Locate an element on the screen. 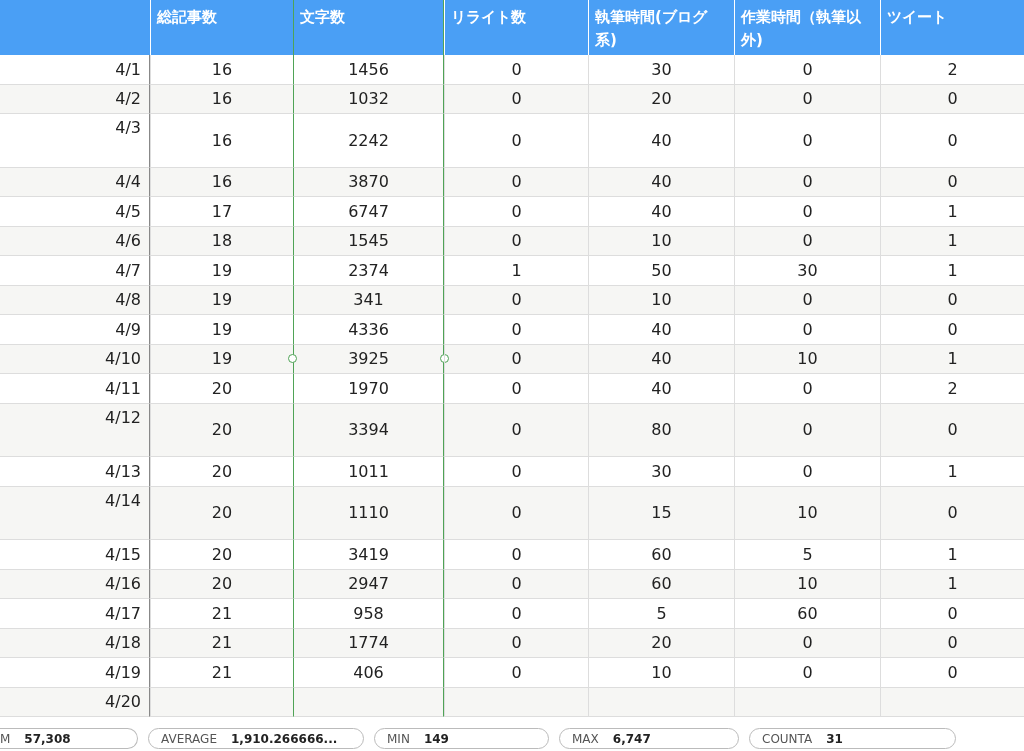  summary-value: 31 is located at coordinates (834, 738).